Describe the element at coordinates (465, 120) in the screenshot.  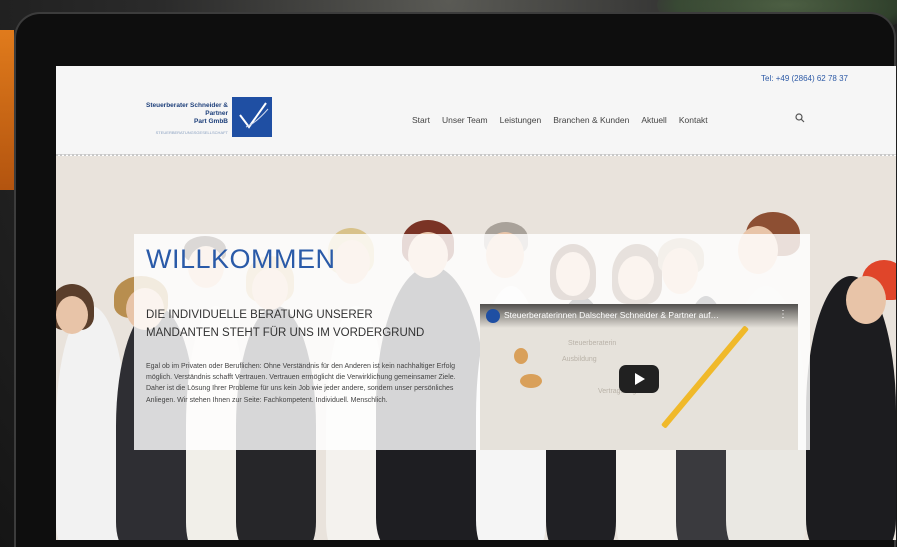
I see `nav-unser-team: Unser Team` at that location.